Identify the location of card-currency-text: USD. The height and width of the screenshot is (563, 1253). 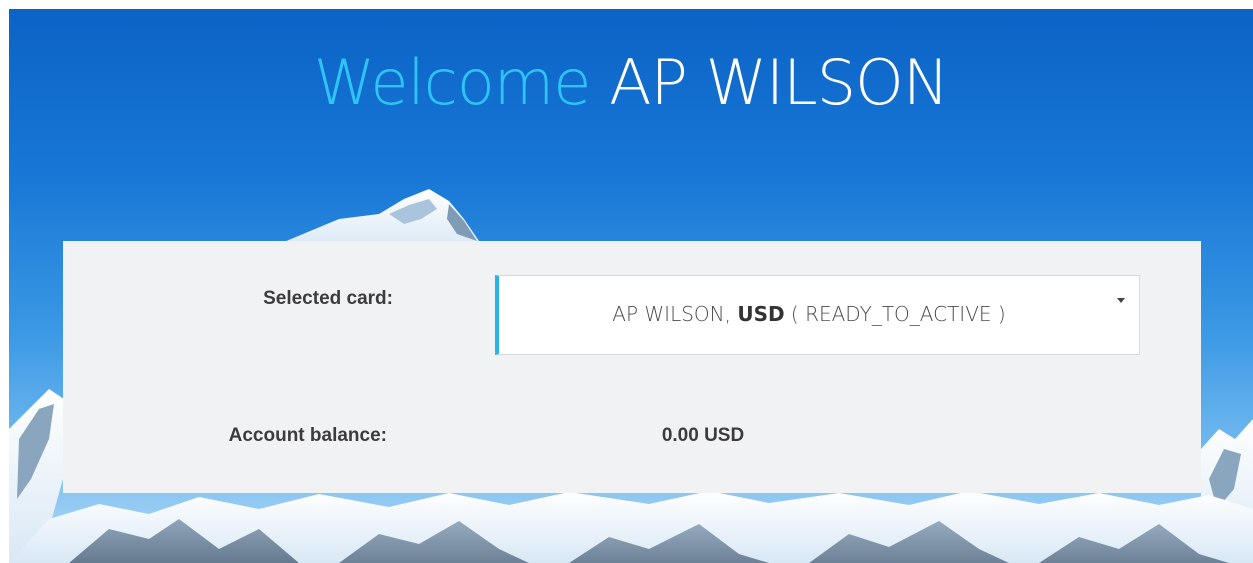
(761, 314).